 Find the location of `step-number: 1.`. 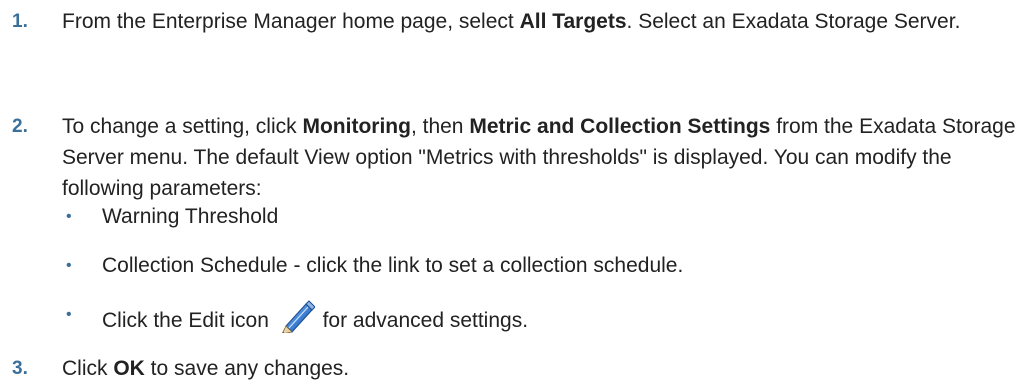

step-number: 1. is located at coordinates (20, 21).